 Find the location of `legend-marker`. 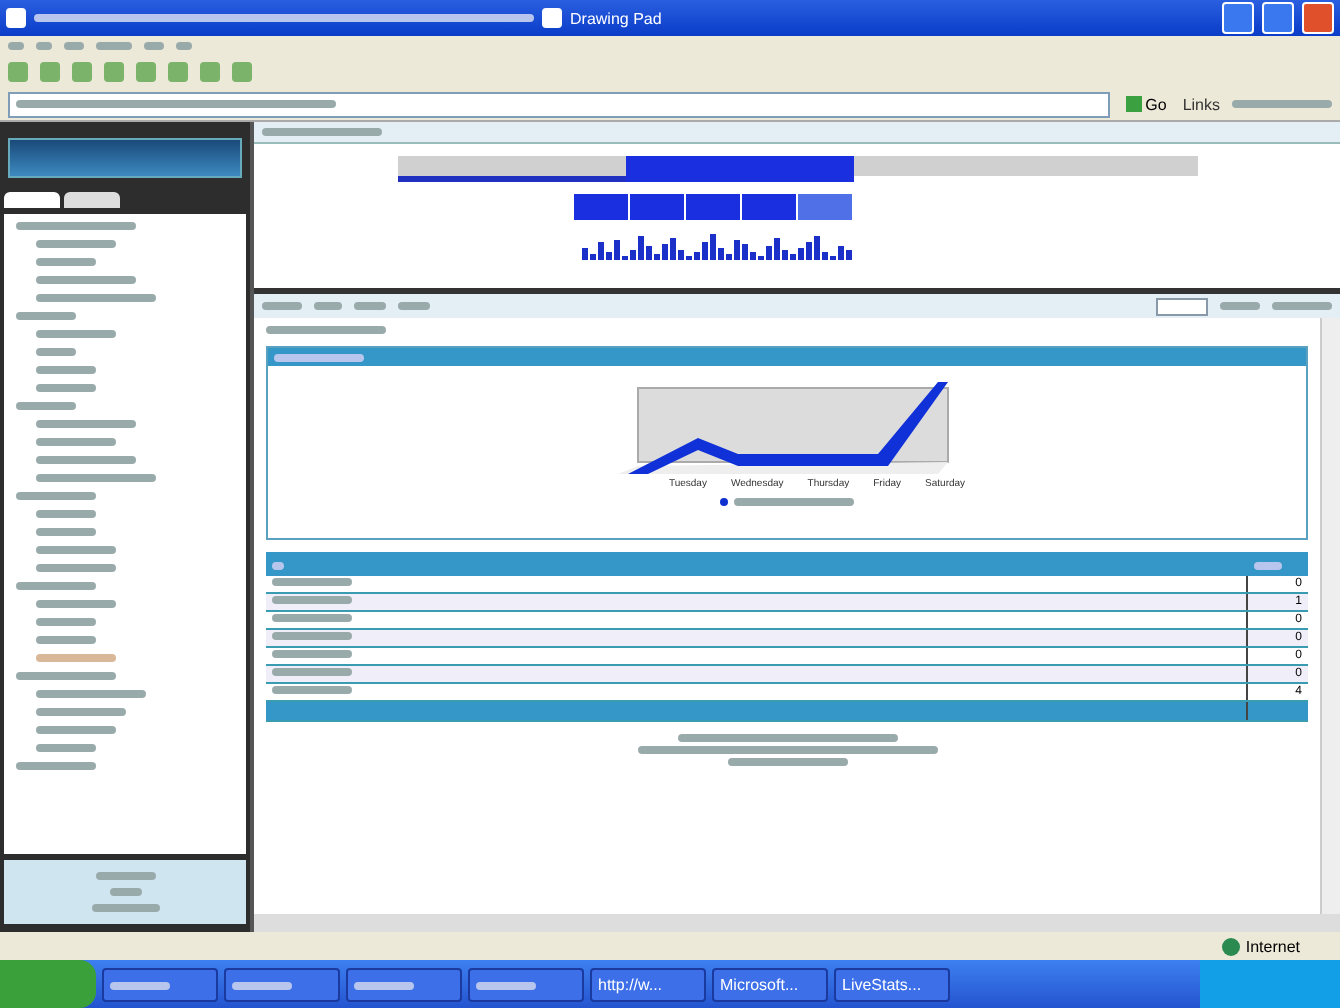

legend-marker is located at coordinates (724, 502).